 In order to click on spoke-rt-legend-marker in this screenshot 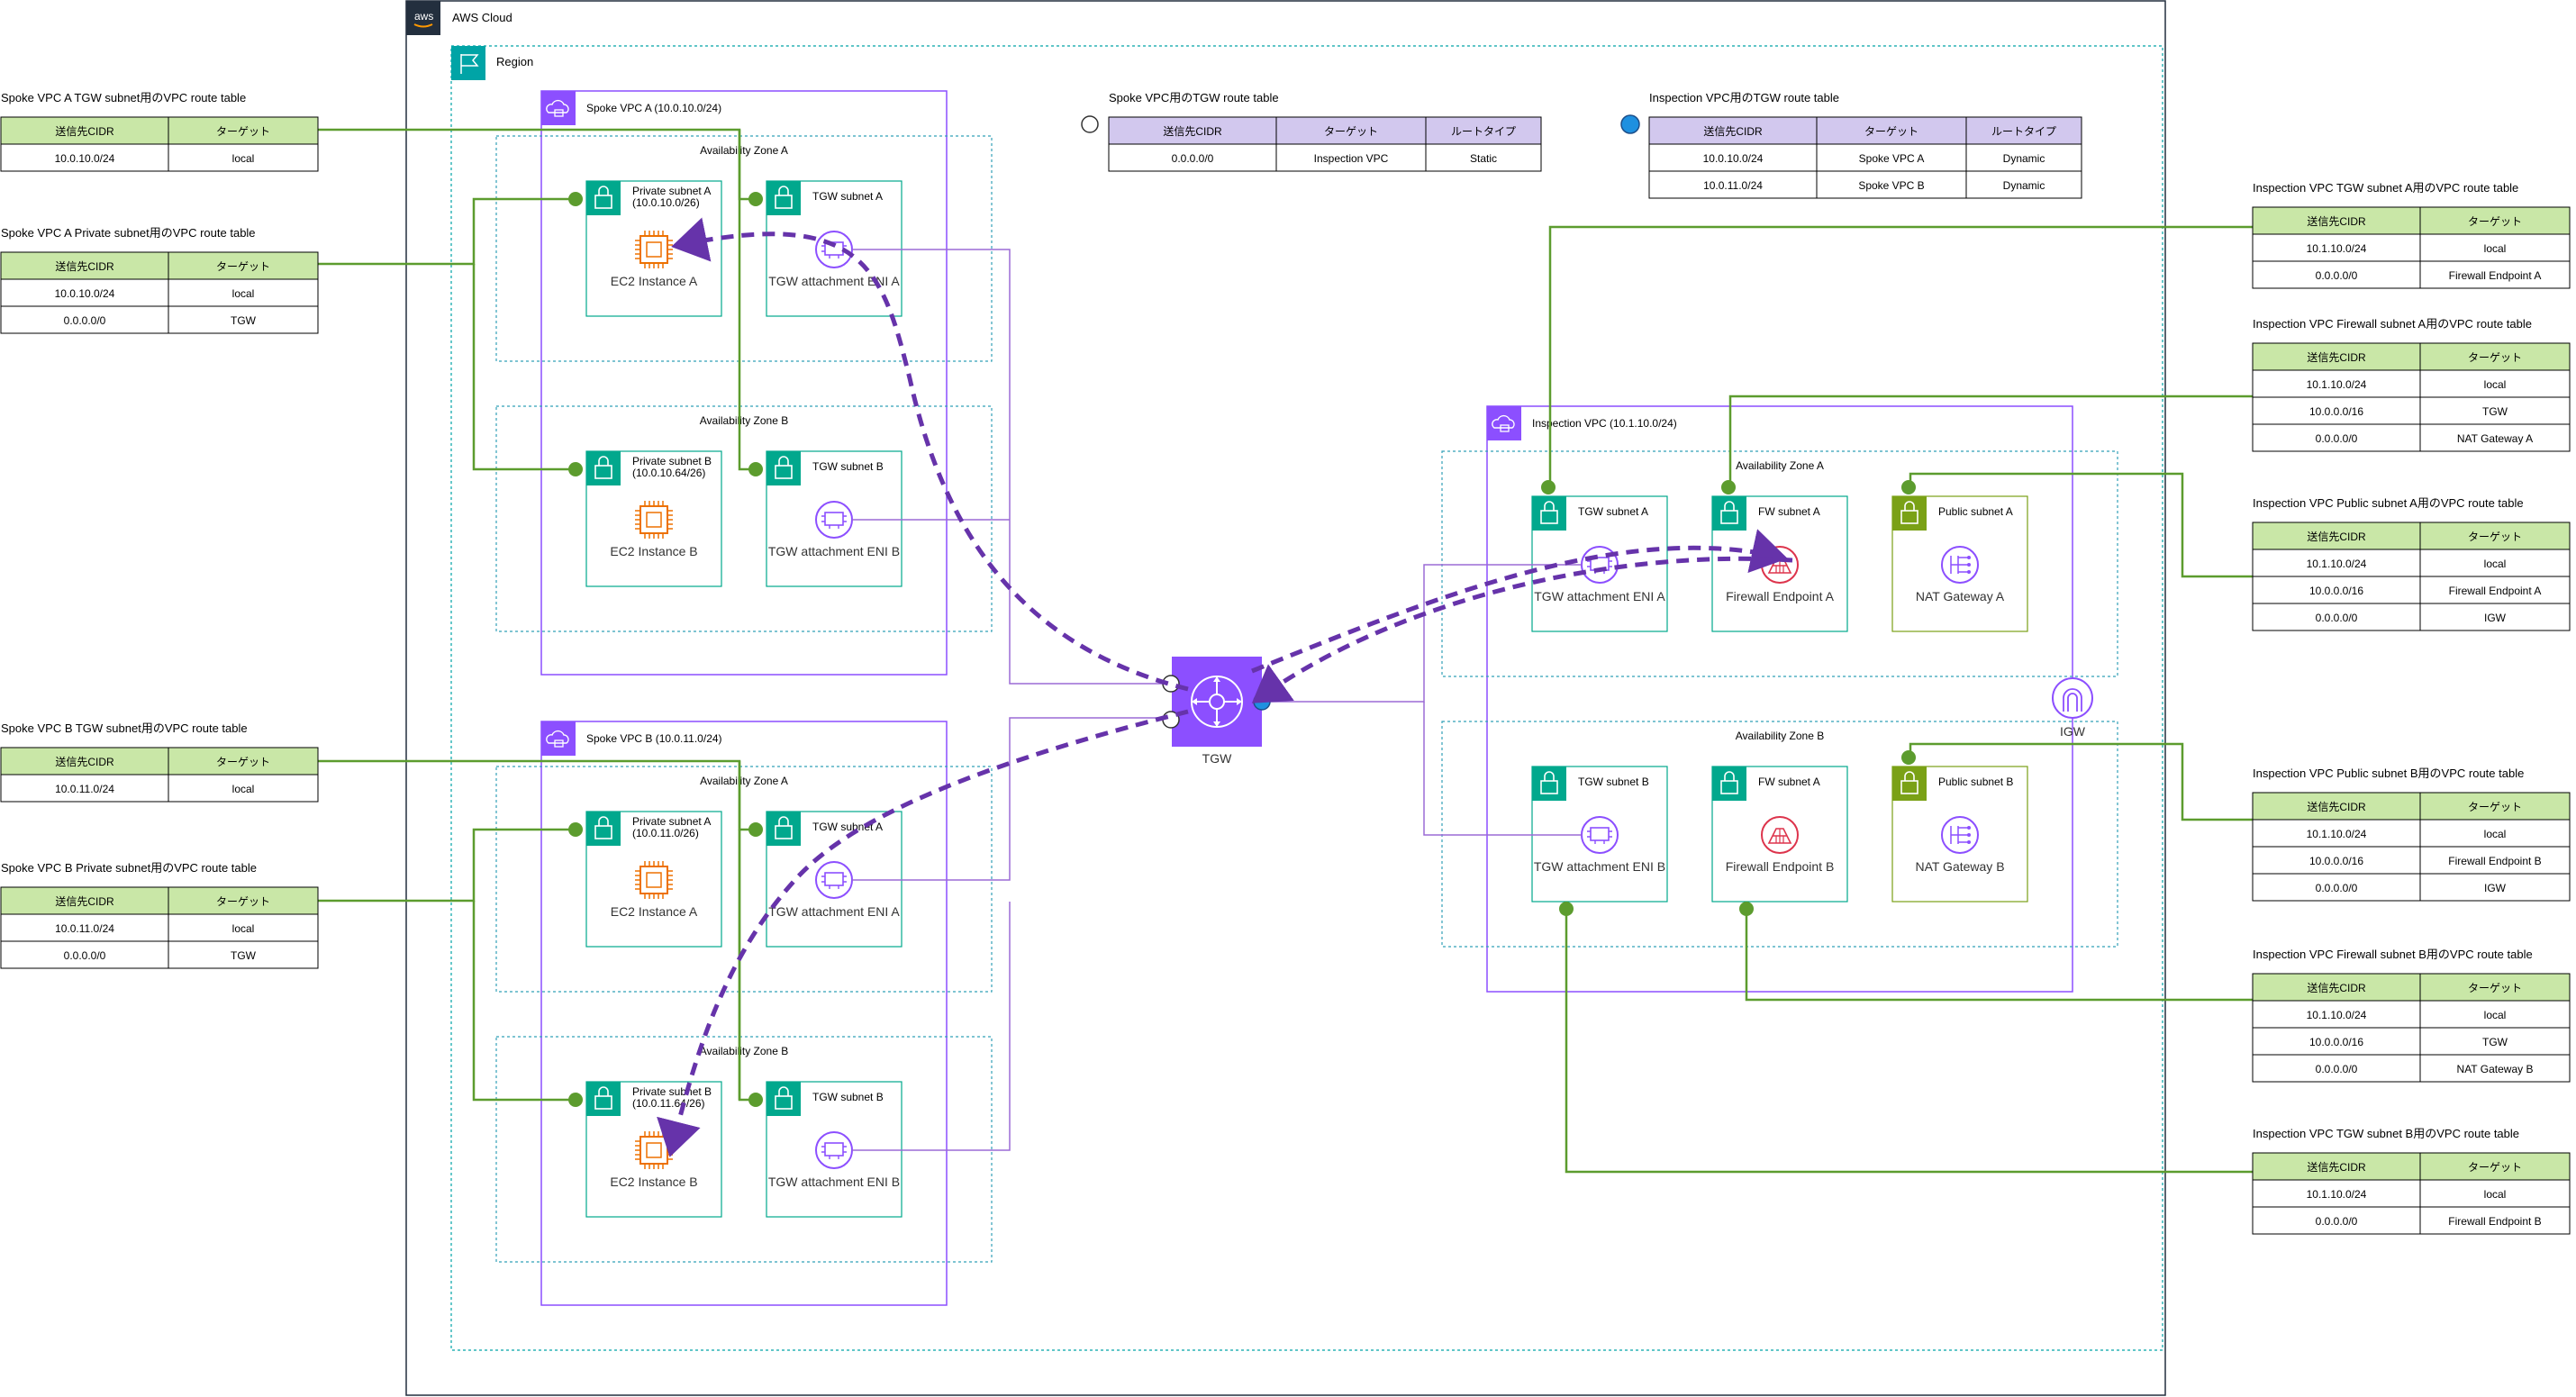, I will do `click(1090, 124)`.